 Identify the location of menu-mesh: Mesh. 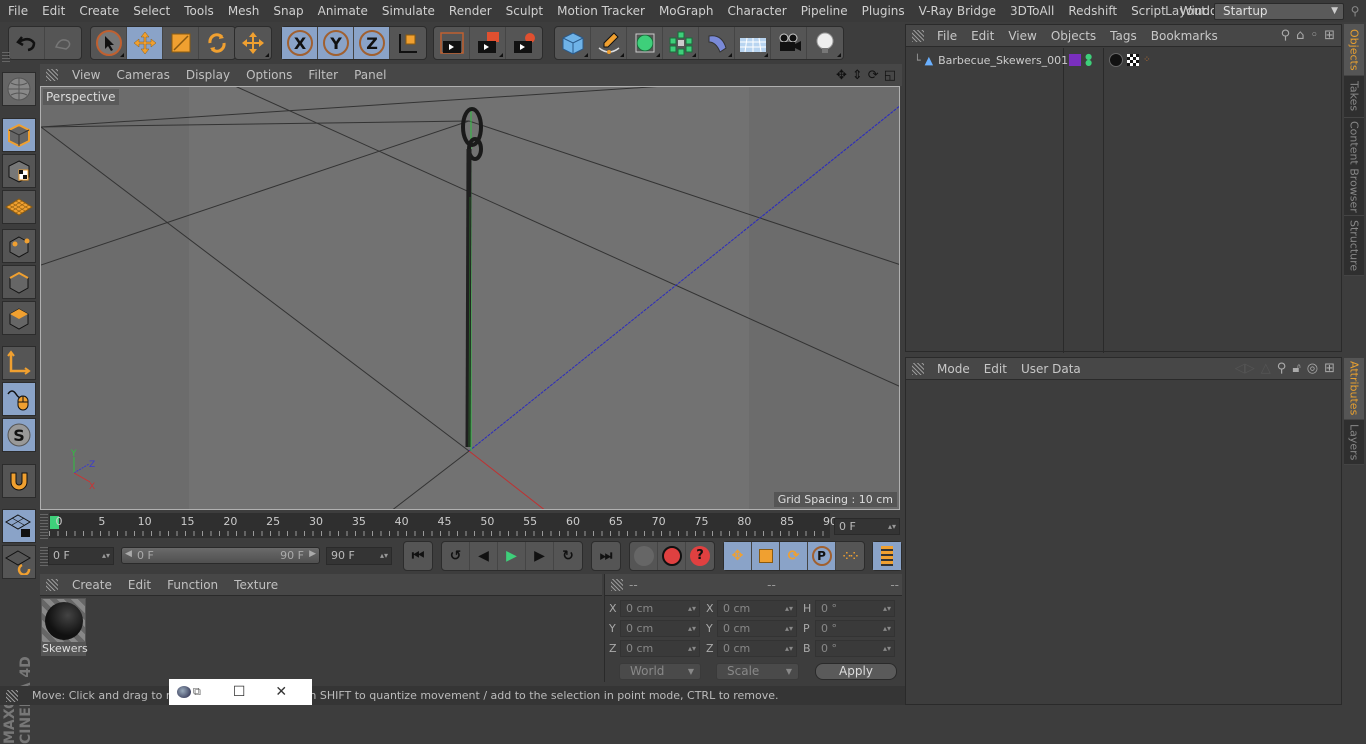
(243, 11).